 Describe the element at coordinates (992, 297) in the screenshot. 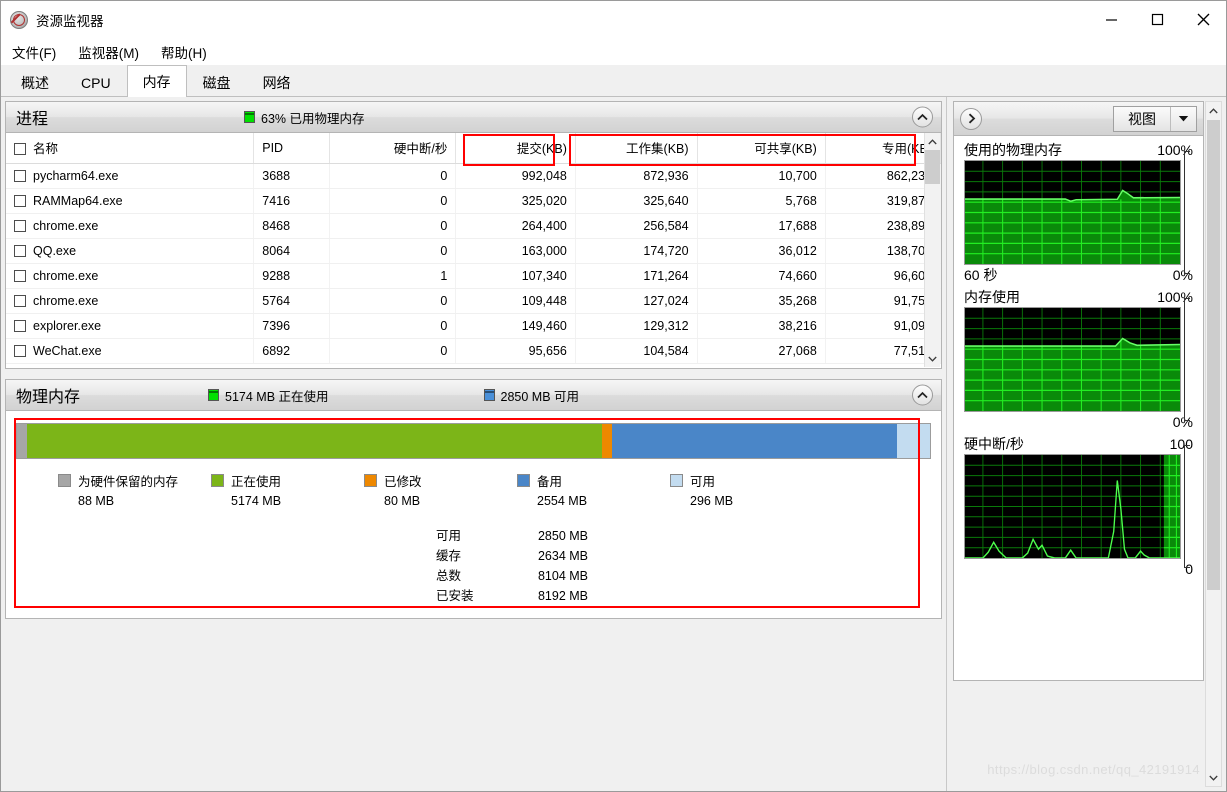

I see `graph-title: 内存使用` at that location.